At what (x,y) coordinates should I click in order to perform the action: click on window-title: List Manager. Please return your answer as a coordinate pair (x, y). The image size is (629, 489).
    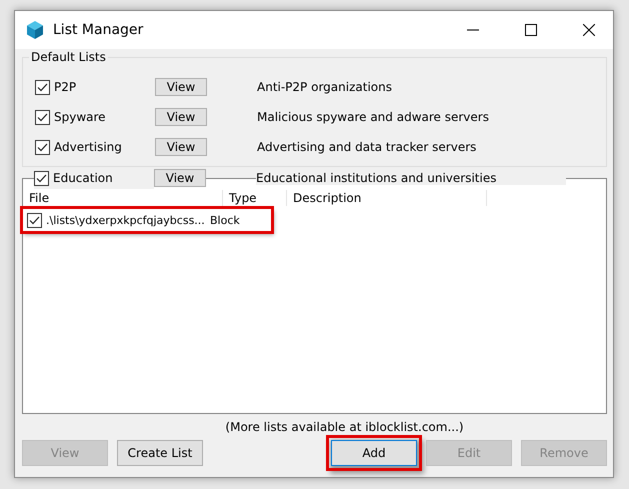
    Looking at the image, I should click on (98, 30).